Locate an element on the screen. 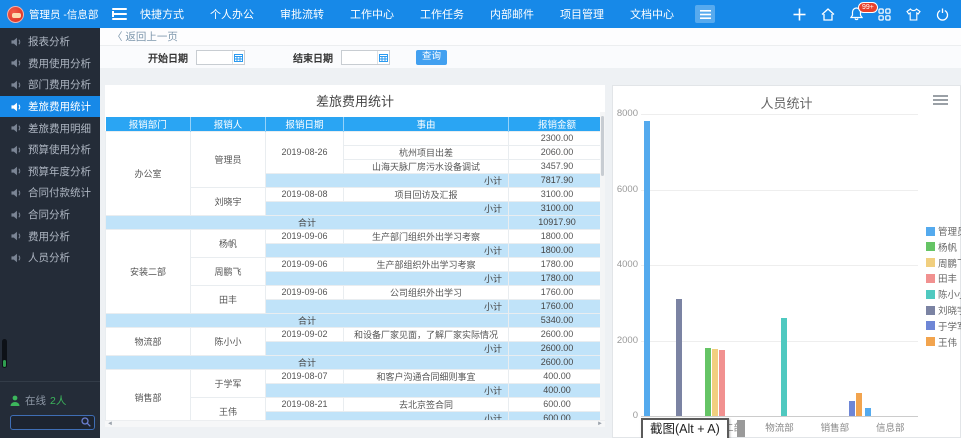 The height and width of the screenshot is (438, 961). bell-icon: 99+ is located at coordinates (864, 11).